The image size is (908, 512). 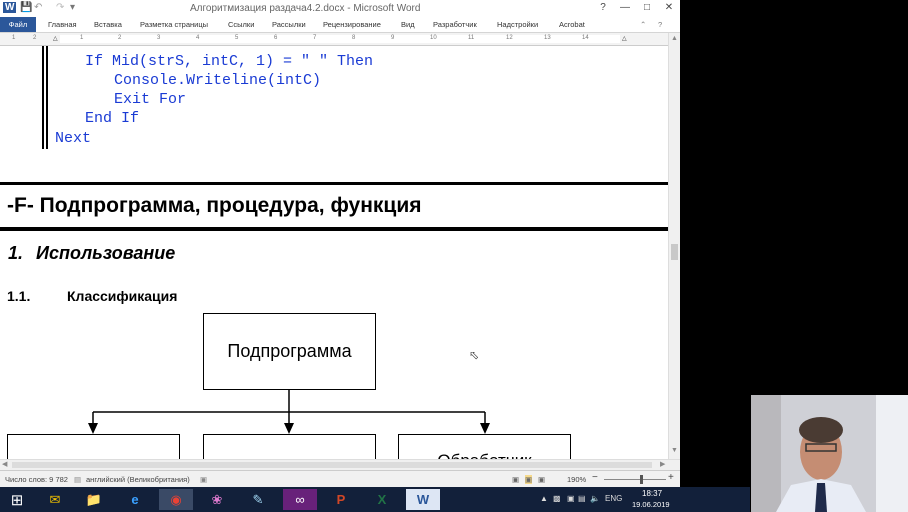 What do you see at coordinates (515, 479) in the screenshot?
I see `print-layout-view-icon: ▣` at bounding box center [515, 479].